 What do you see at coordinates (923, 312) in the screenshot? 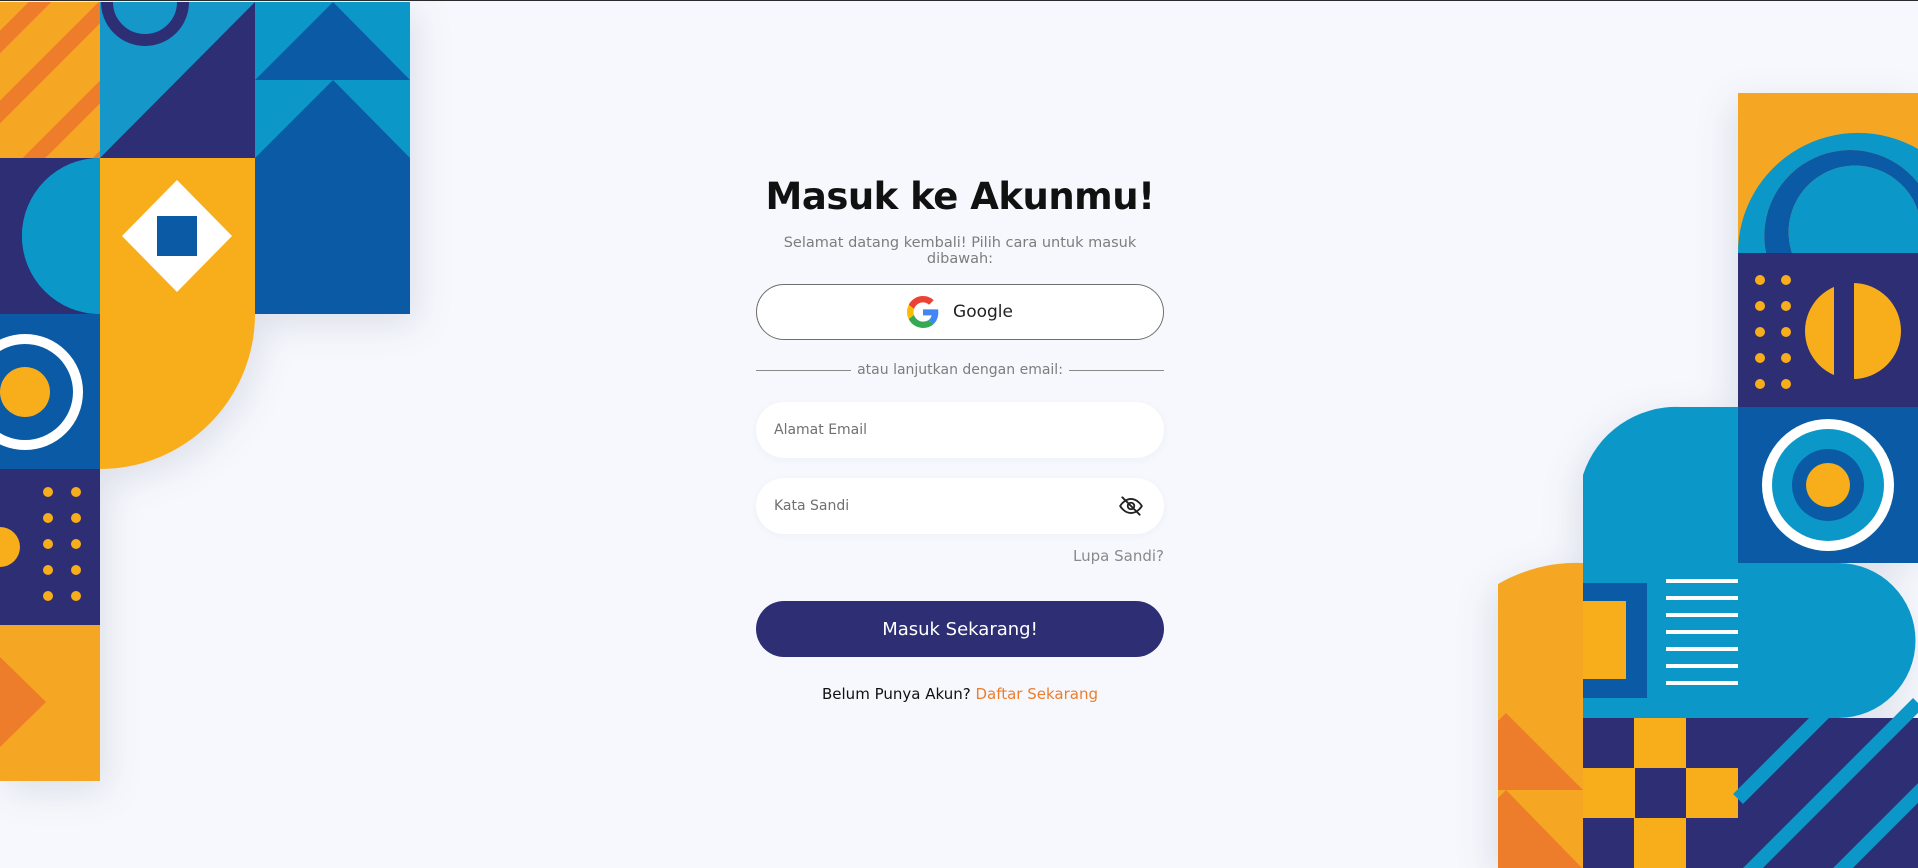
I see `google-logo-icon` at bounding box center [923, 312].